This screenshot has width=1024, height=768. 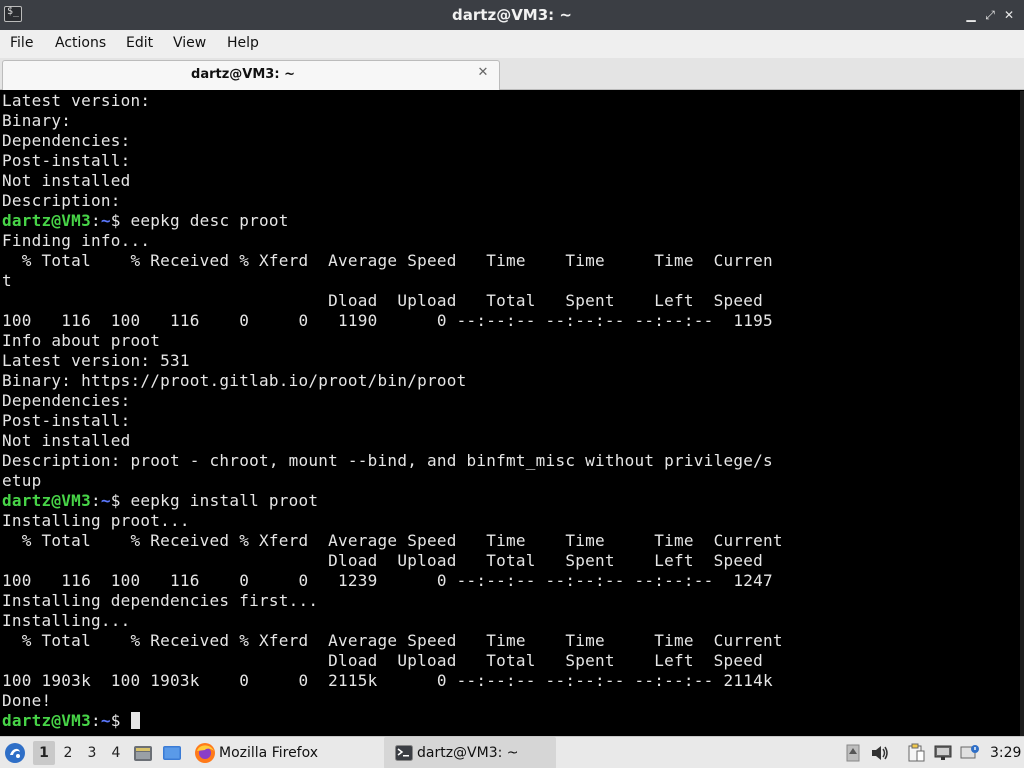 What do you see at coordinates (1005, 752) in the screenshot?
I see `clock: 3:29` at bounding box center [1005, 752].